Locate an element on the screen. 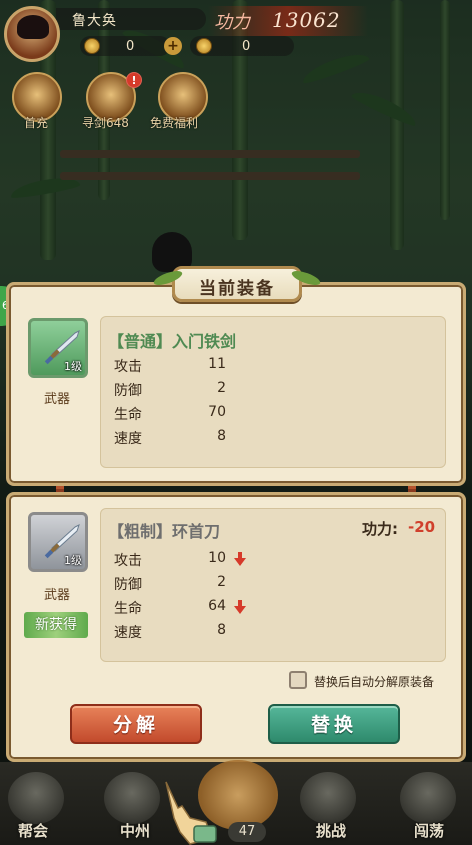 The height and width of the screenshot is (845, 472). gold-icon is located at coordinates (92, 46).